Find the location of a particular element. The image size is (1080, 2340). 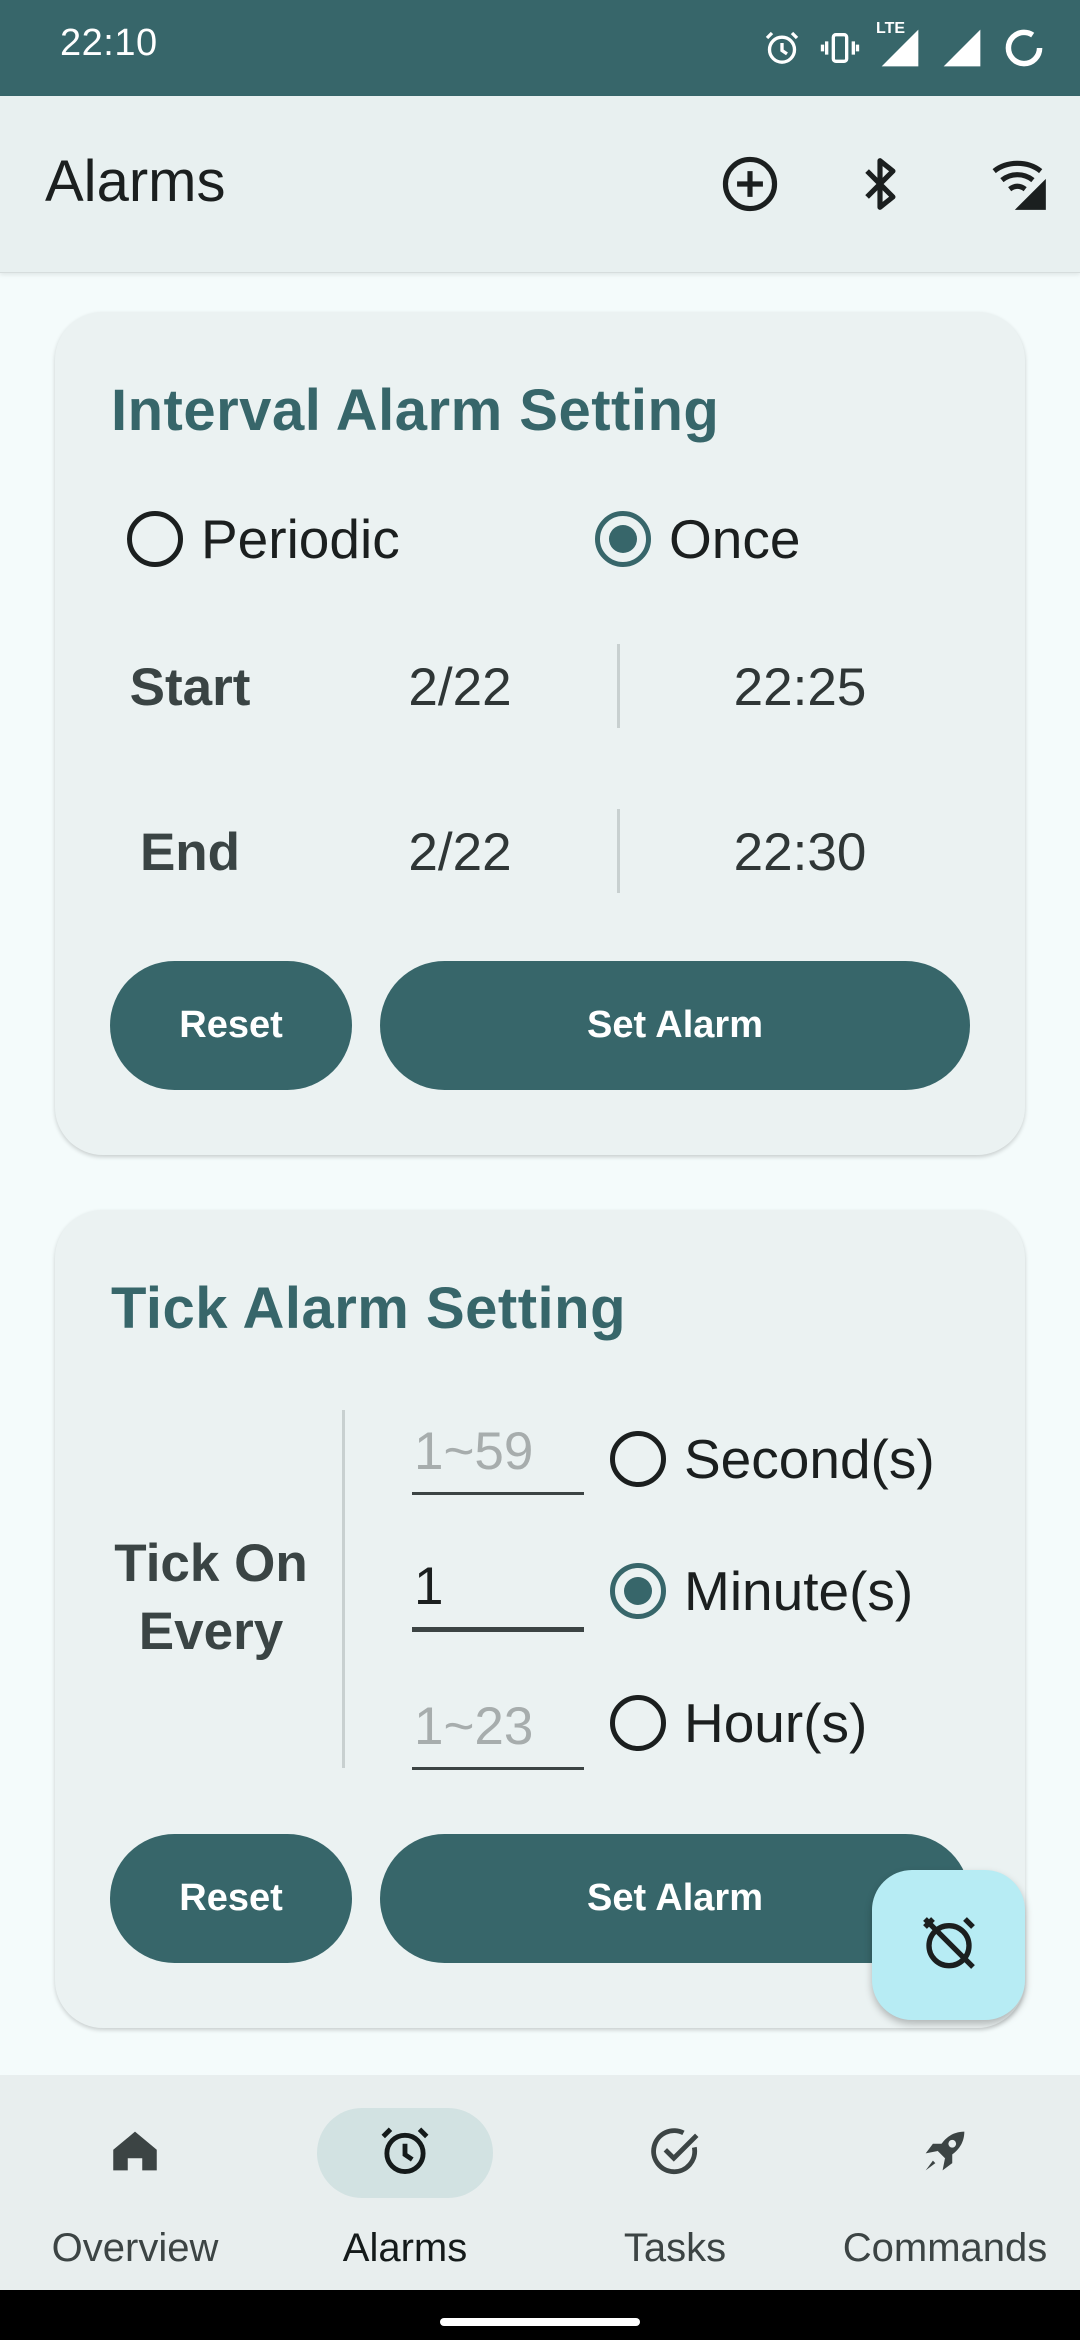

home-icon is located at coordinates (135, 2153).